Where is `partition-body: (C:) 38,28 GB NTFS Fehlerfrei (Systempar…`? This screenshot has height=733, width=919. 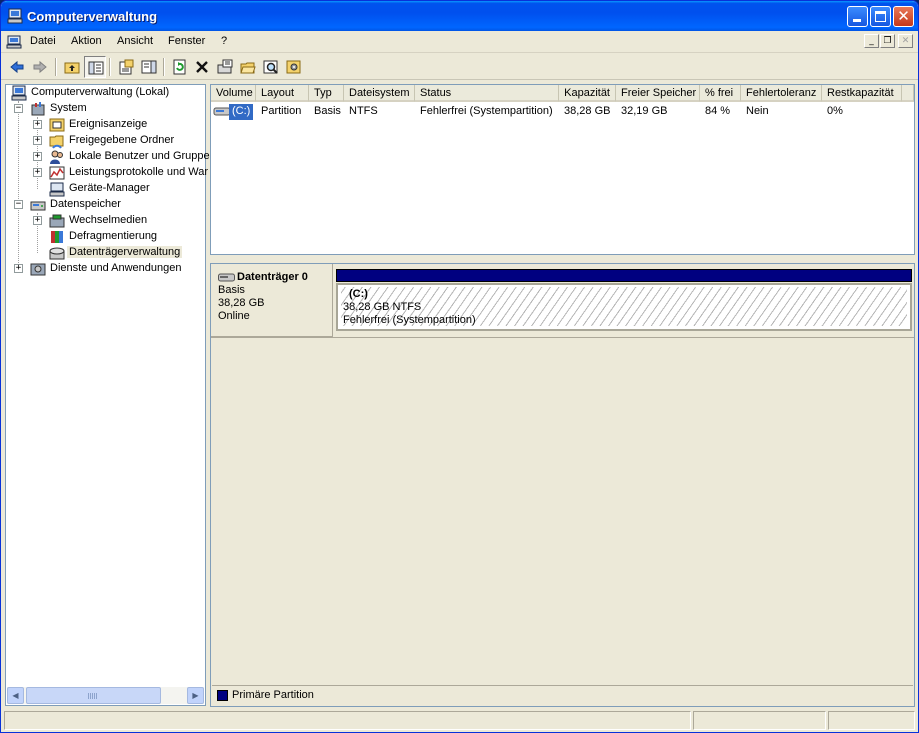
partition-body: (C:) 38,28 GB NTFS Fehlerfrei (Systempar… is located at coordinates (624, 307).